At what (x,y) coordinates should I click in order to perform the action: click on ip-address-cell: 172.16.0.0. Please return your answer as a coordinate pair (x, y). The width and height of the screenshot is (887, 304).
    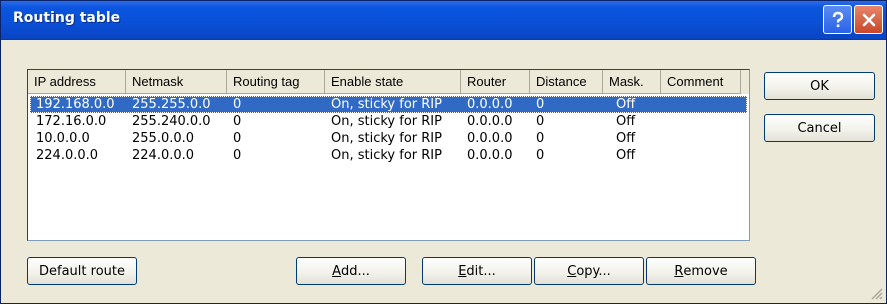
    Looking at the image, I should click on (71, 121).